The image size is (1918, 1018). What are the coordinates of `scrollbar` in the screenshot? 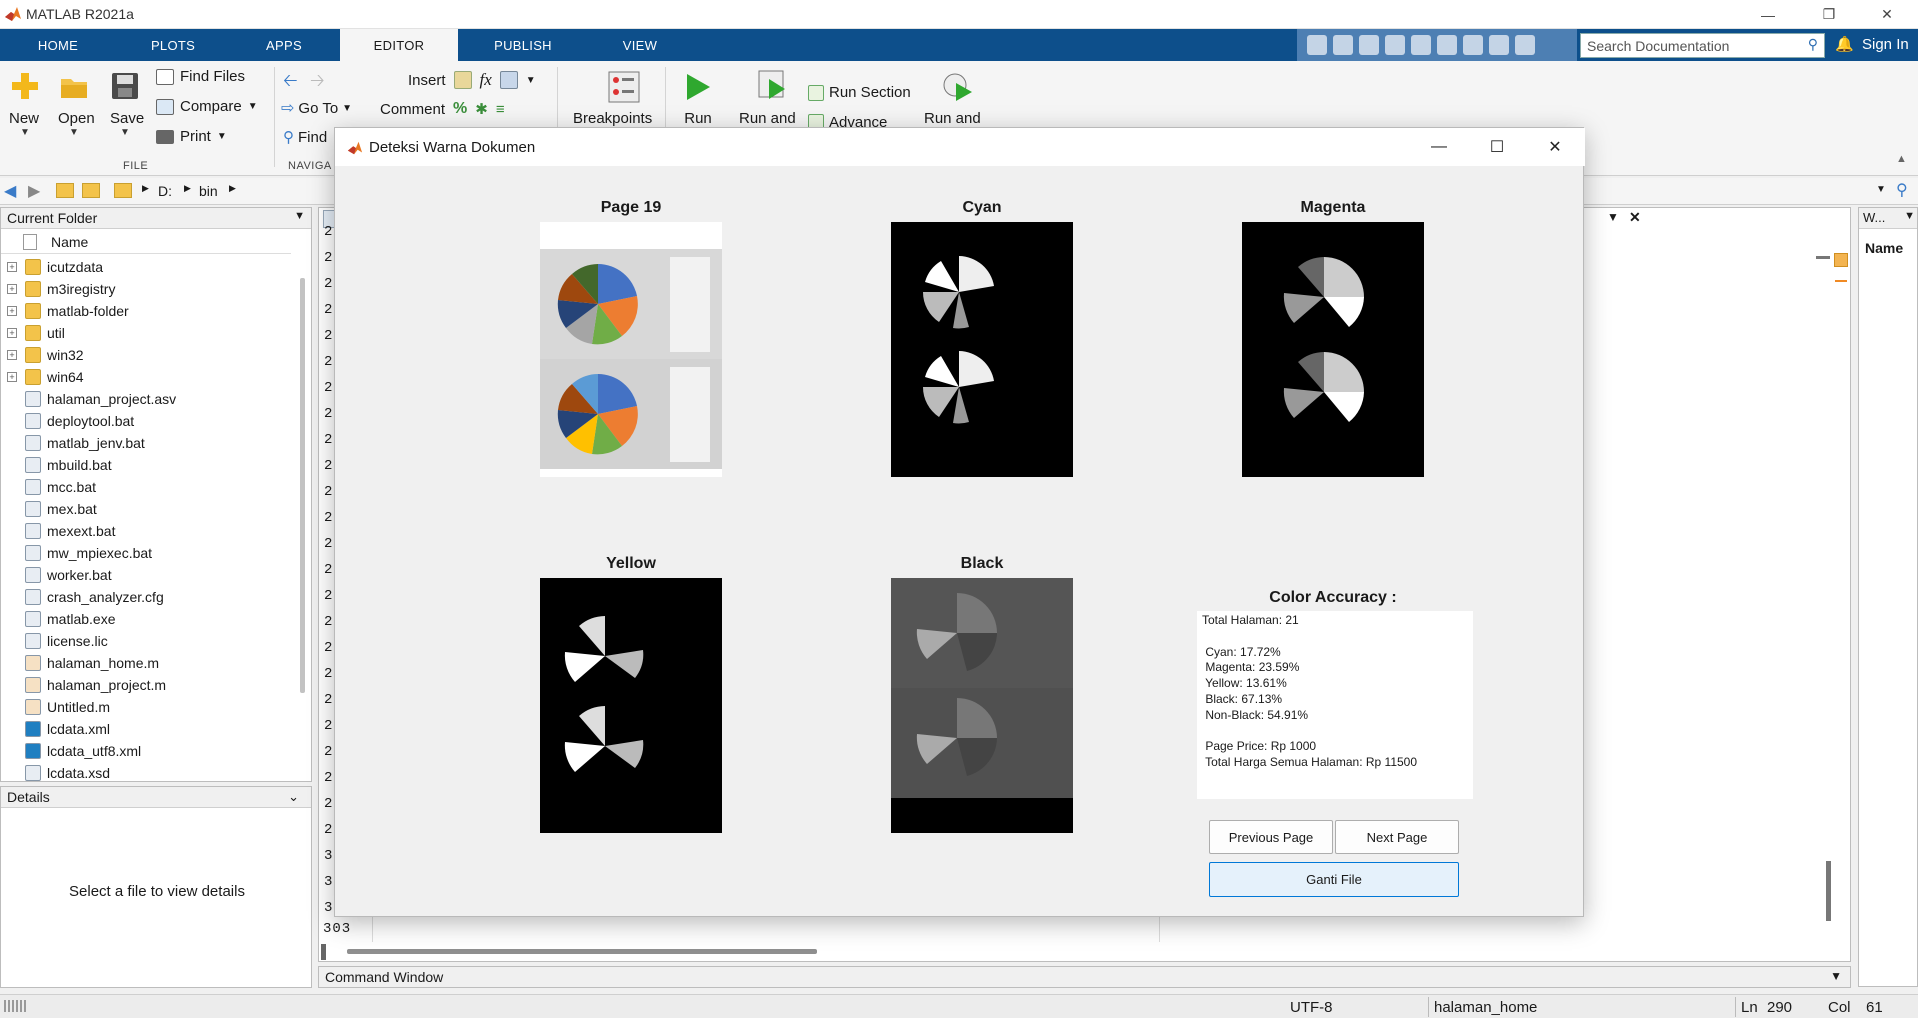 It's located at (302, 485).